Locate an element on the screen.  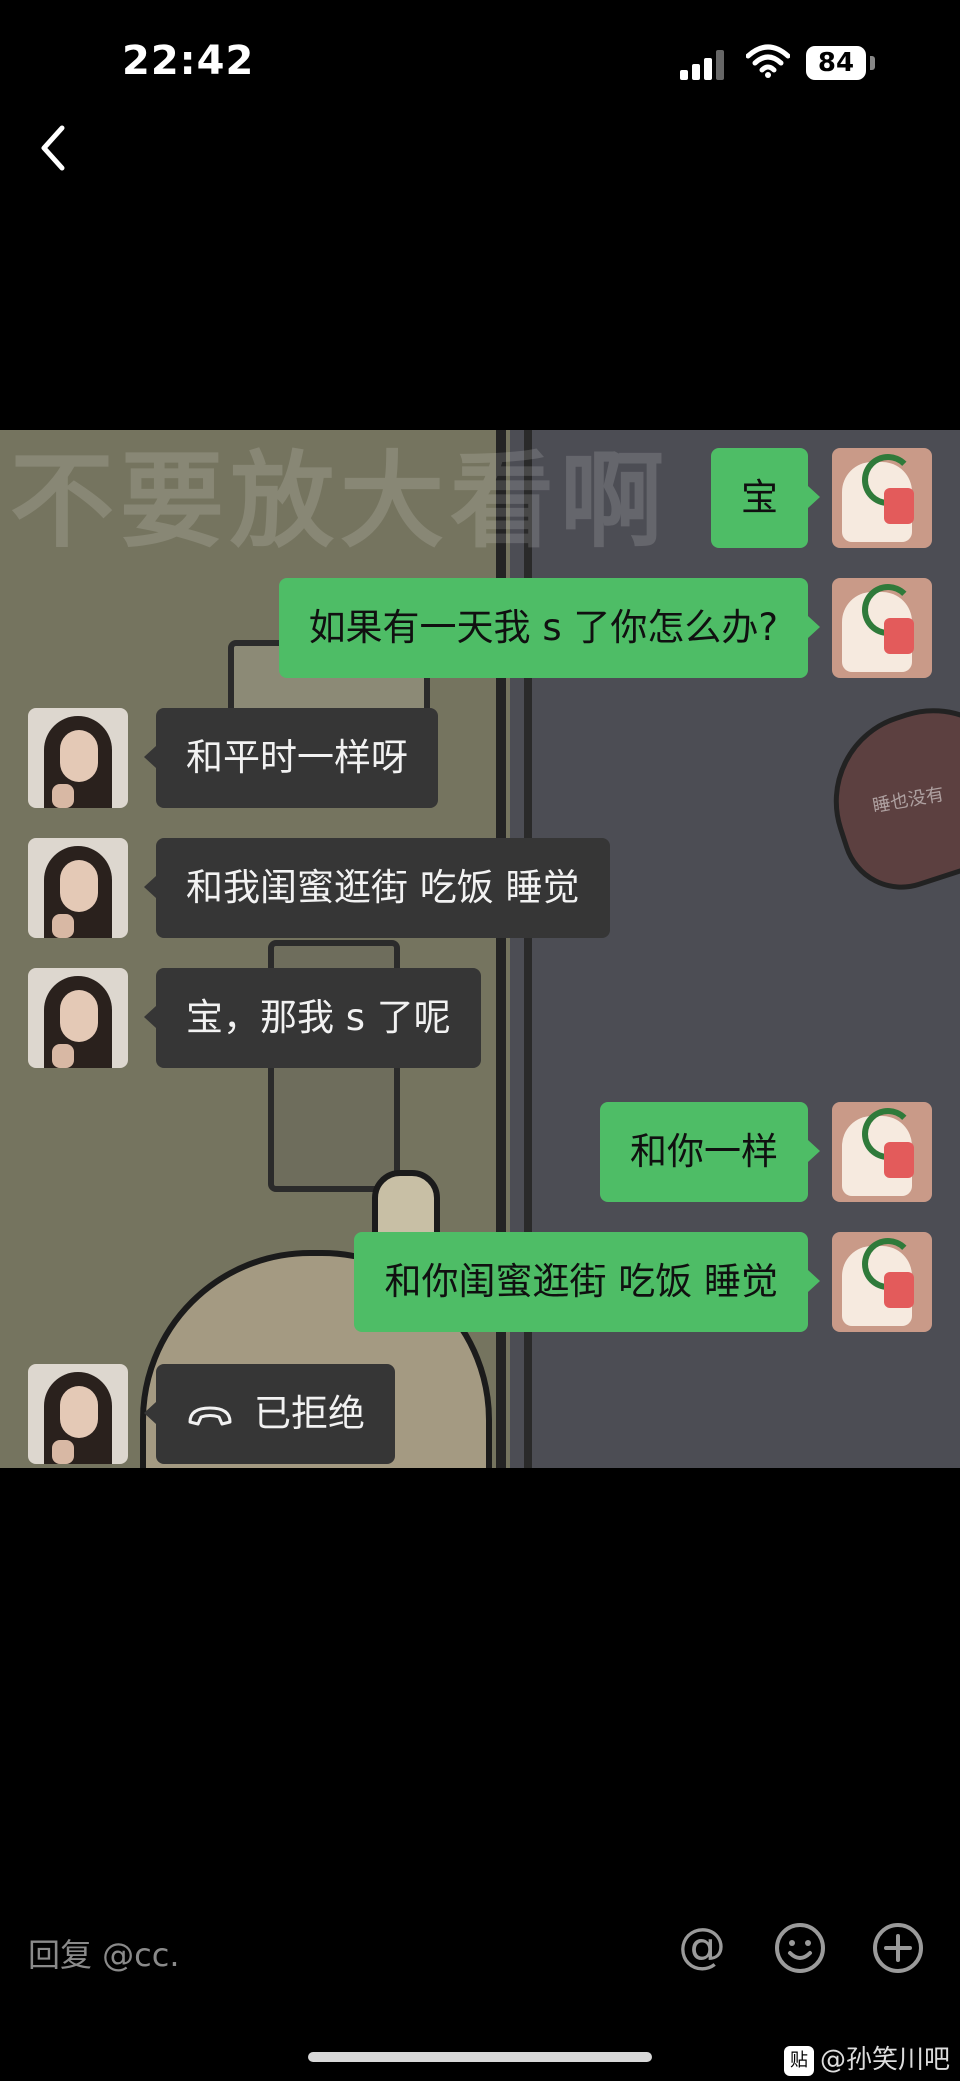
source-watermark: 贴 @孙笑川吧 is located at coordinates (867, 2057).